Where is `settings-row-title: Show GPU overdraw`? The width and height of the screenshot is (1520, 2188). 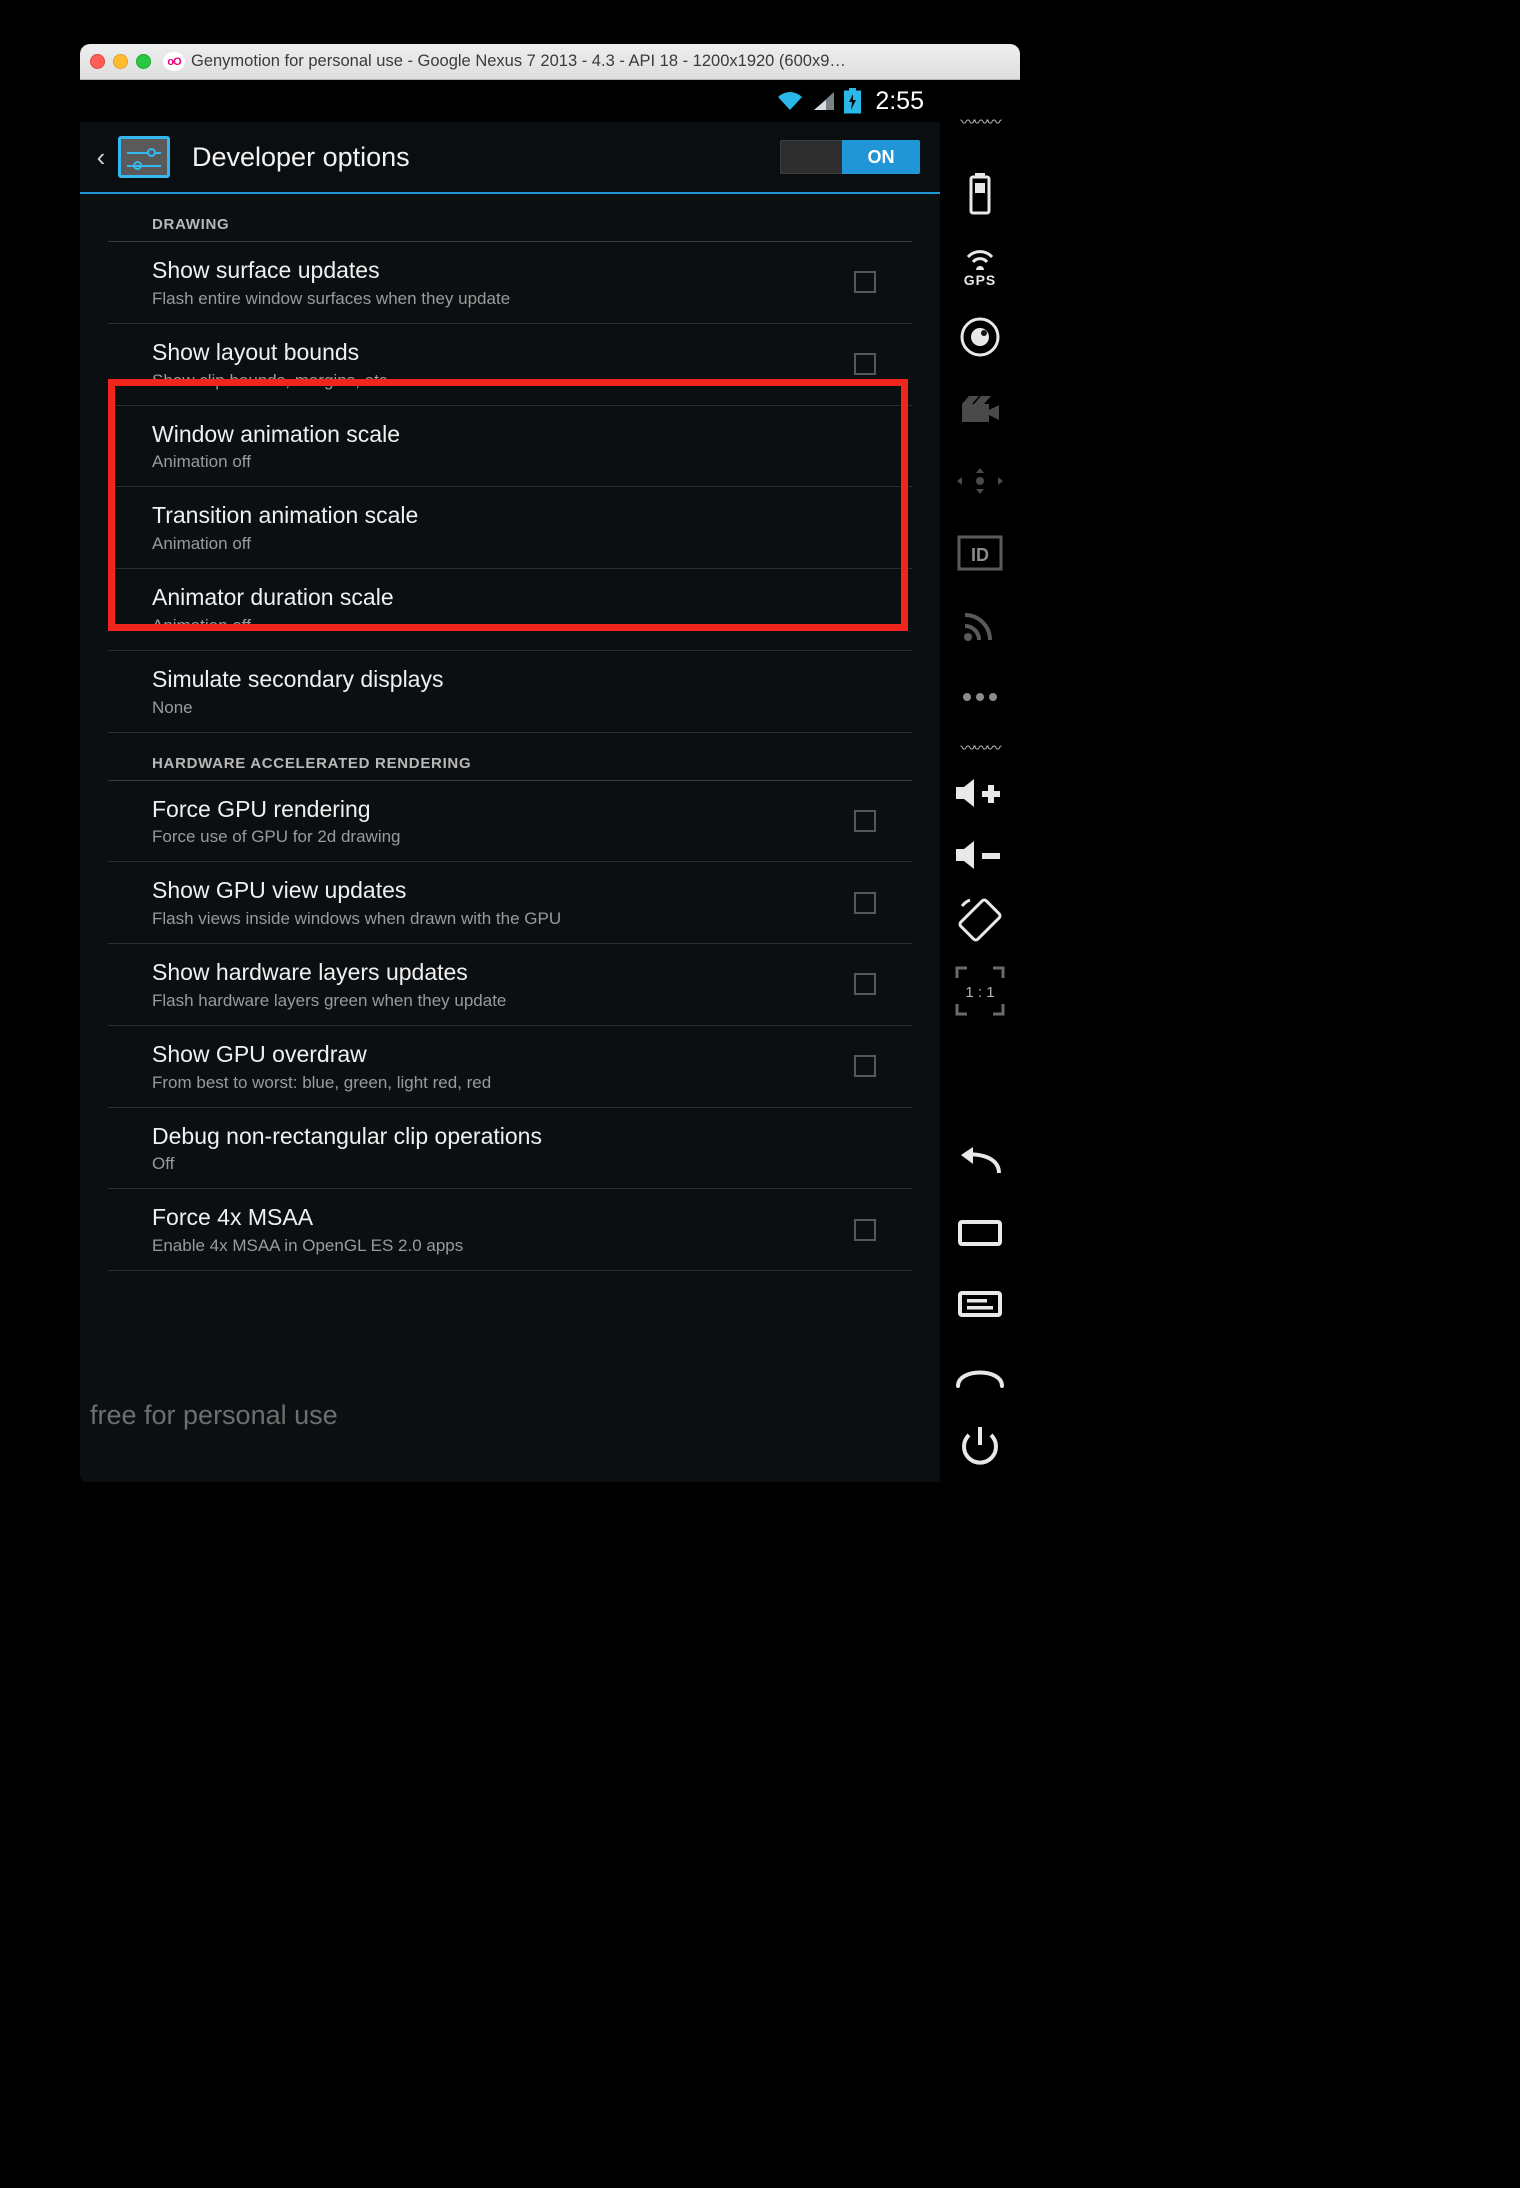 settings-row-title: Show GPU overdraw is located at coordinates (259, 1053).